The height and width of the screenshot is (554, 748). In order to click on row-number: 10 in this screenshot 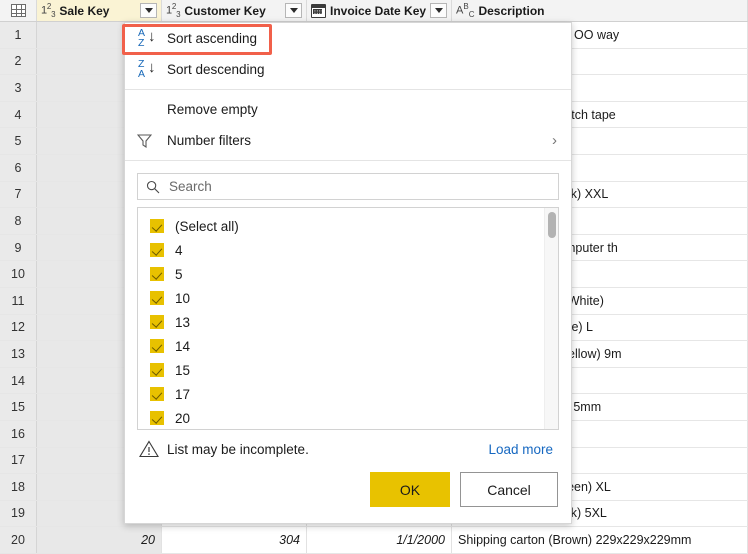, I will do `click(18, 274)`.